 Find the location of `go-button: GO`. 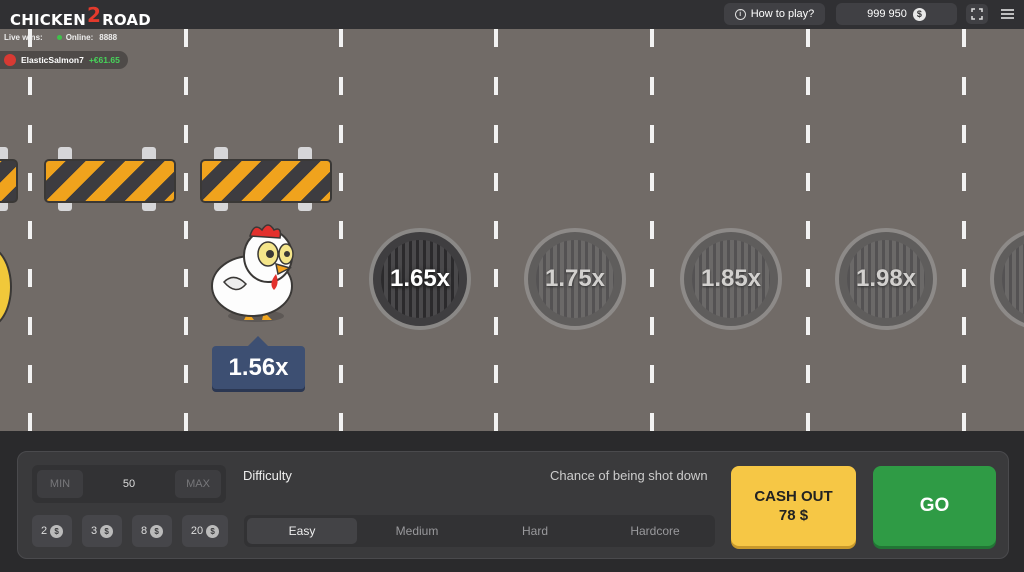

go-button: GO is located at coordinates (934, 506).